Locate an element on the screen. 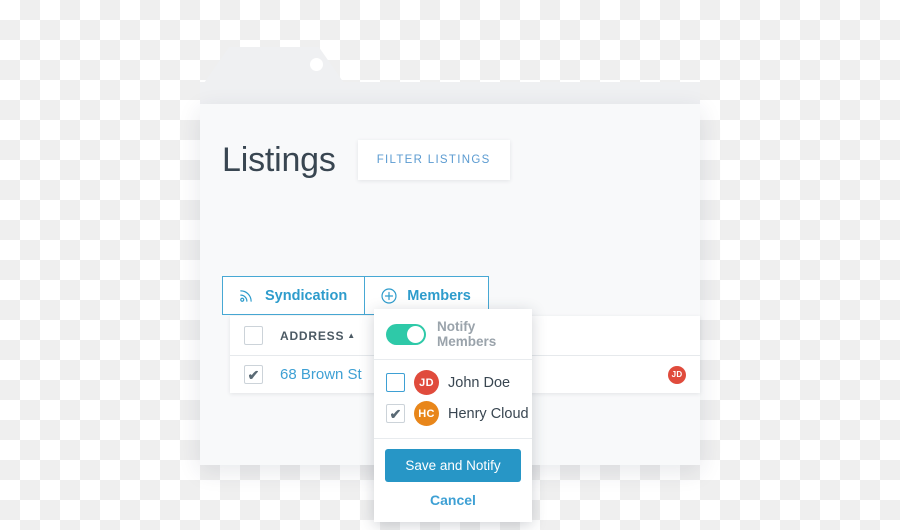  syndication-tab-label: Syndication is located at coordinates (306, 295).